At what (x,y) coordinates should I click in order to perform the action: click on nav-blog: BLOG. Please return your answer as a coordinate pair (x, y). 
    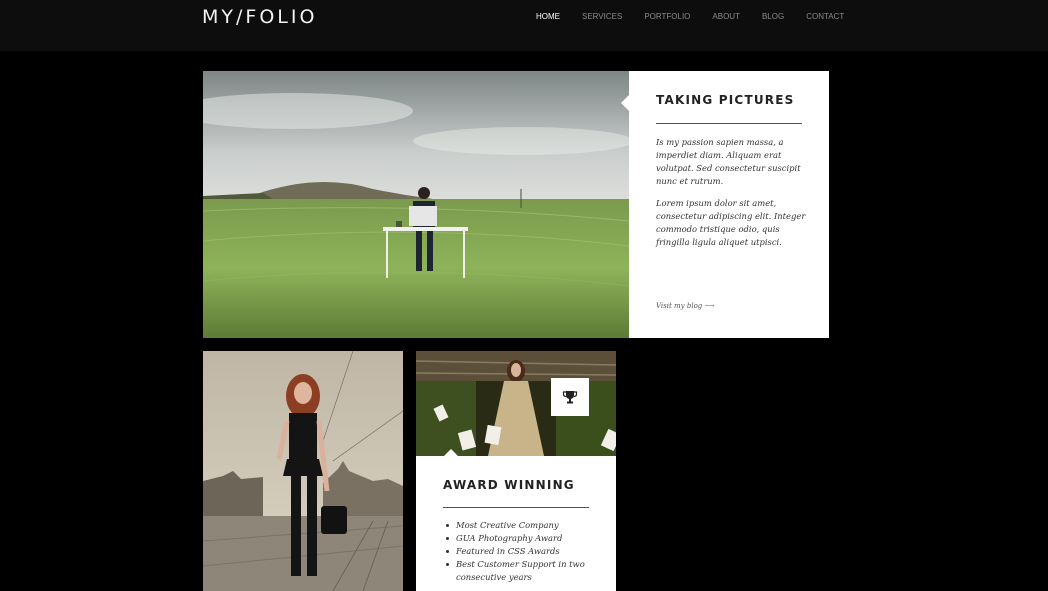
    Looking at the image, I should click on (773, 16).